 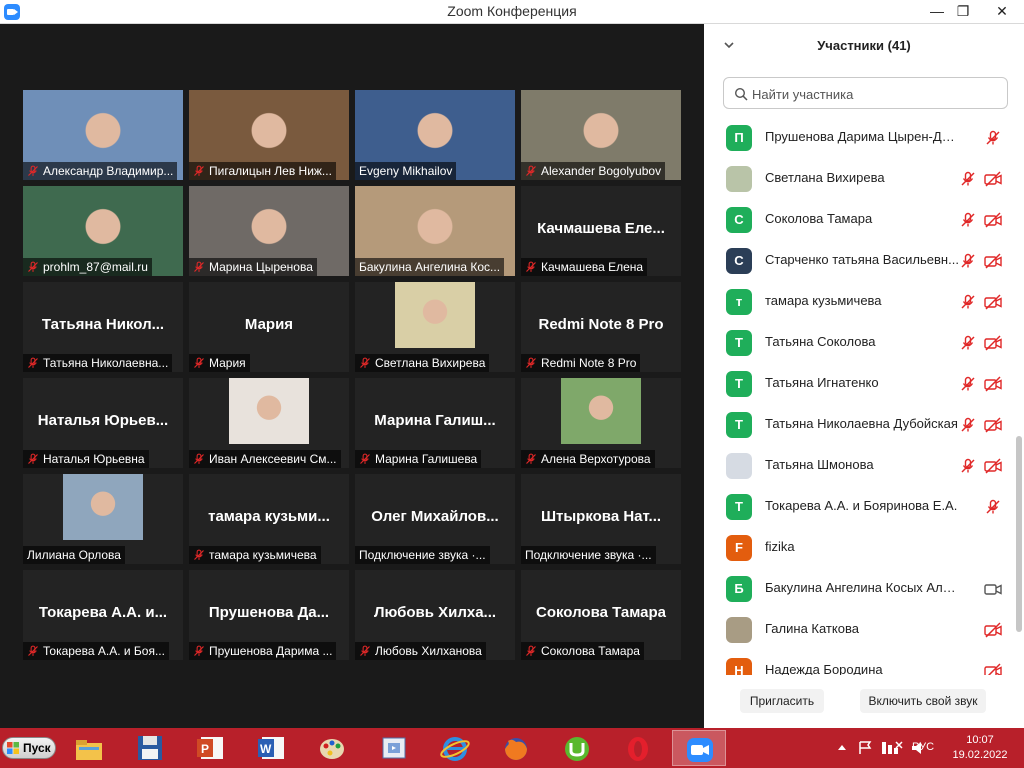 I want to click on participant-search, so click(x=865, y=93).